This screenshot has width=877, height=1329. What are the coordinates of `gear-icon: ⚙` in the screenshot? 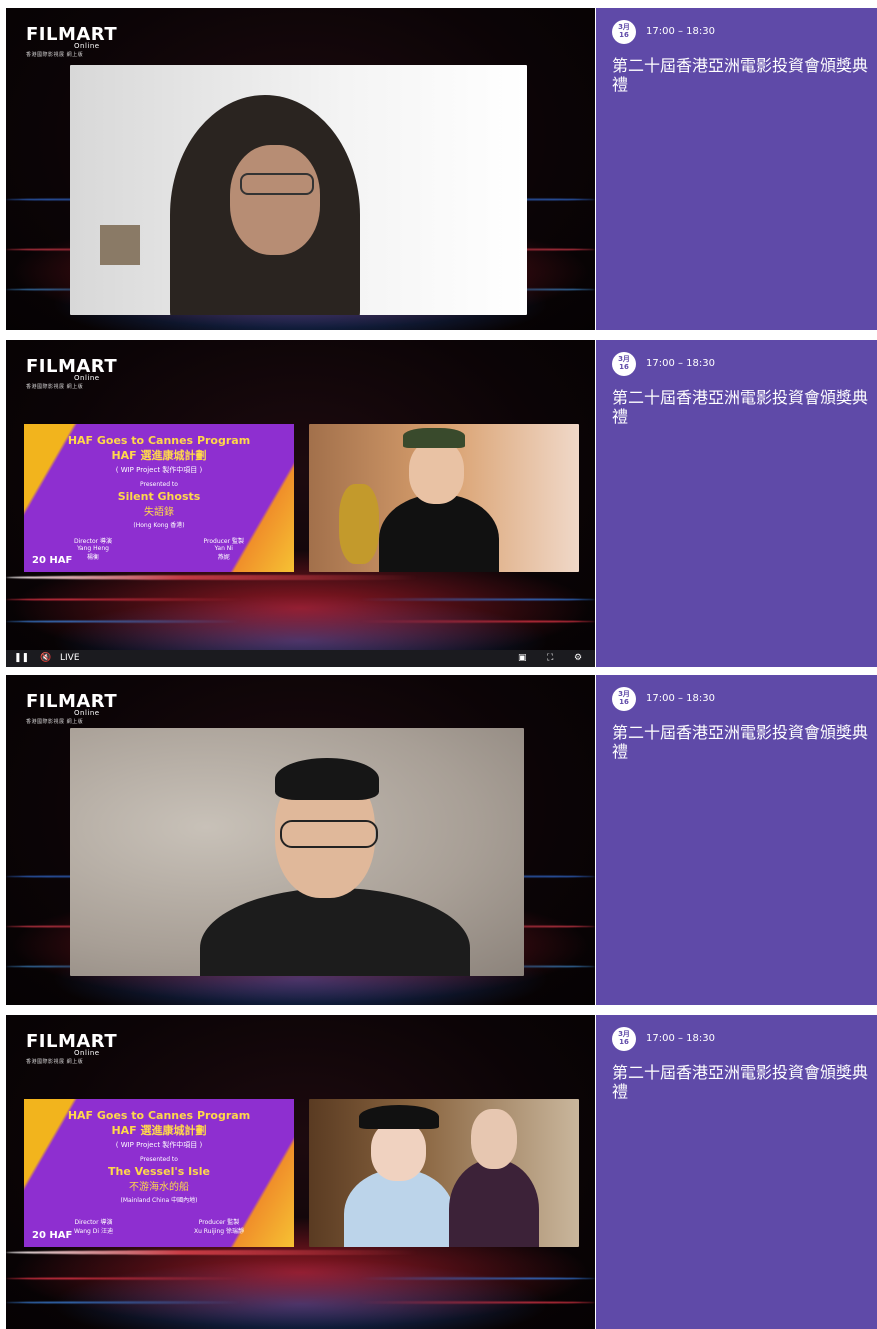 It's located at (578, 658).